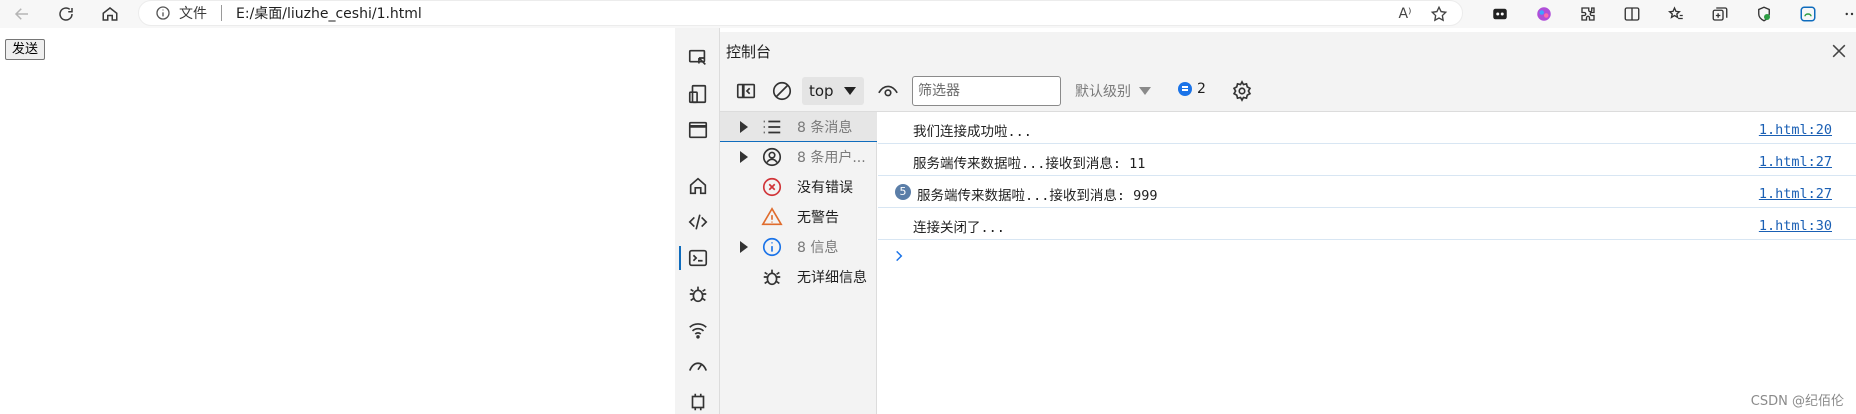  What do you see at coordinates (888, 91) in the screenshot?
I see `live-expression-eye-icon` at bounding box center [888, 91].